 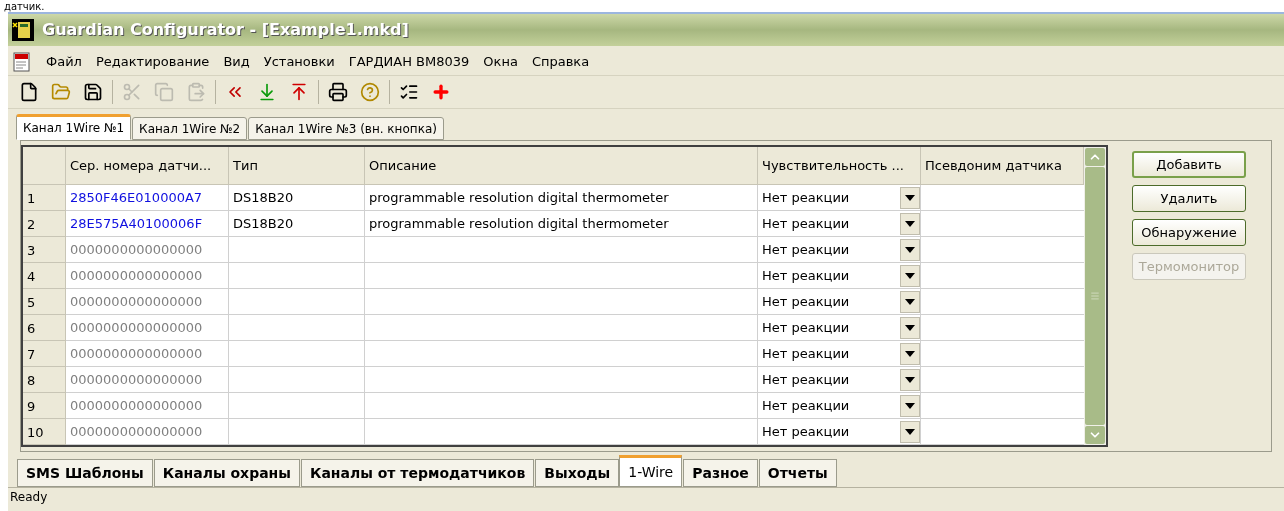 I want to click on row-number: 1, so click(x=44, y=198).